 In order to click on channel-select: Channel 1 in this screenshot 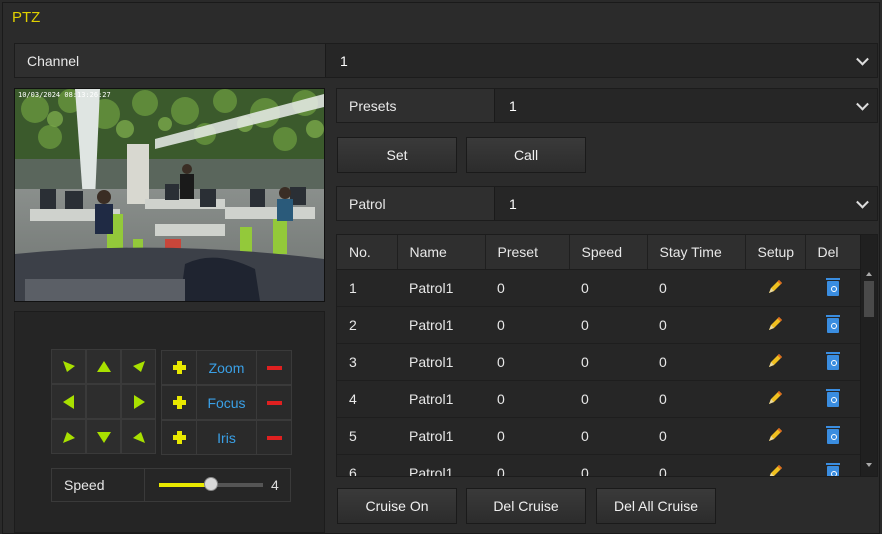, I will do `click(446, 60)`.